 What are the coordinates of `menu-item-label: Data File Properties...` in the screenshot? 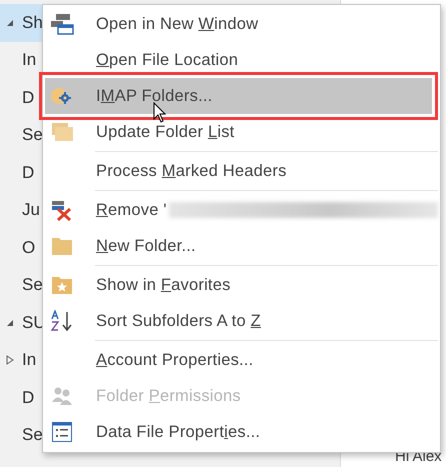 It's located at (178, 432).